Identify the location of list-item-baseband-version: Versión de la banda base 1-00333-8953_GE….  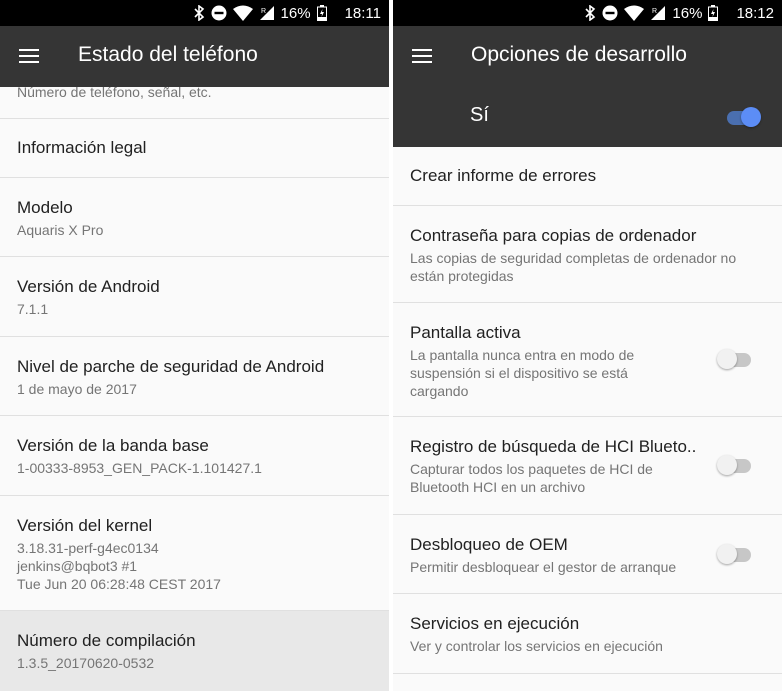
(194, 456).